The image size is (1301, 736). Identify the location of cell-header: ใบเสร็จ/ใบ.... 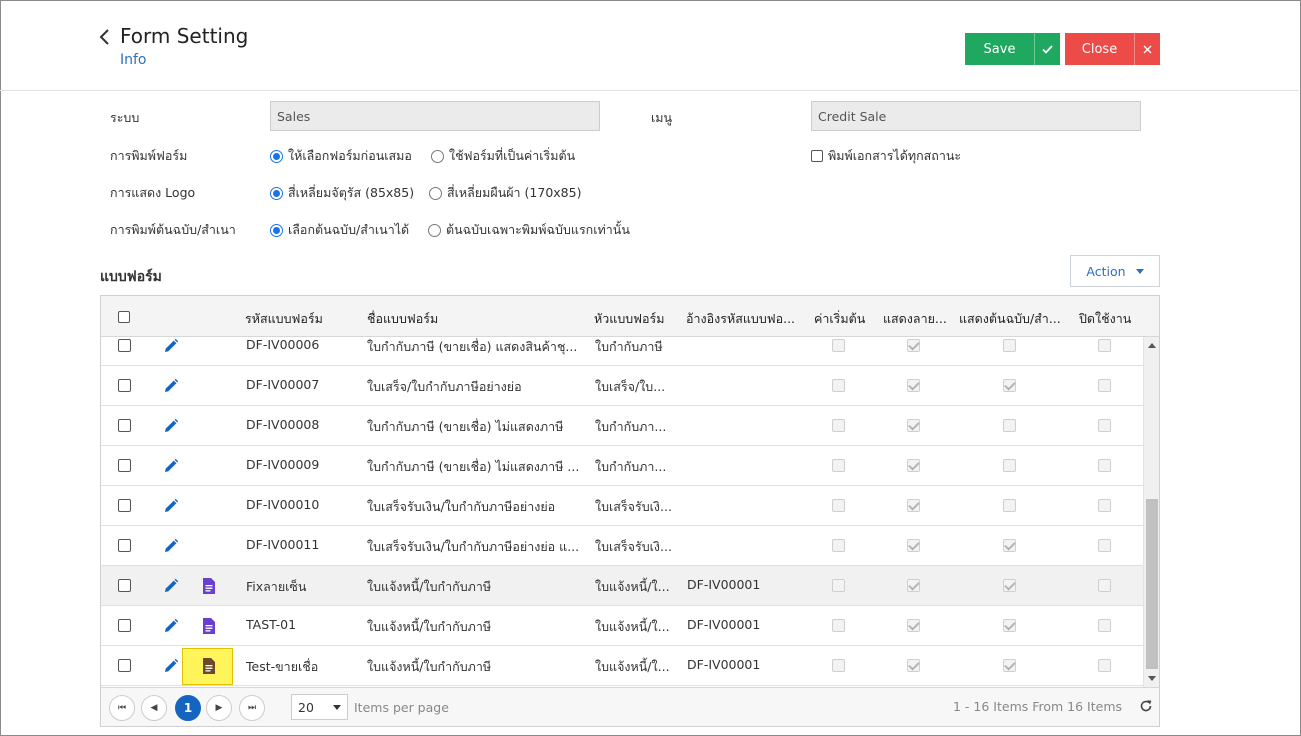
(630, 386).